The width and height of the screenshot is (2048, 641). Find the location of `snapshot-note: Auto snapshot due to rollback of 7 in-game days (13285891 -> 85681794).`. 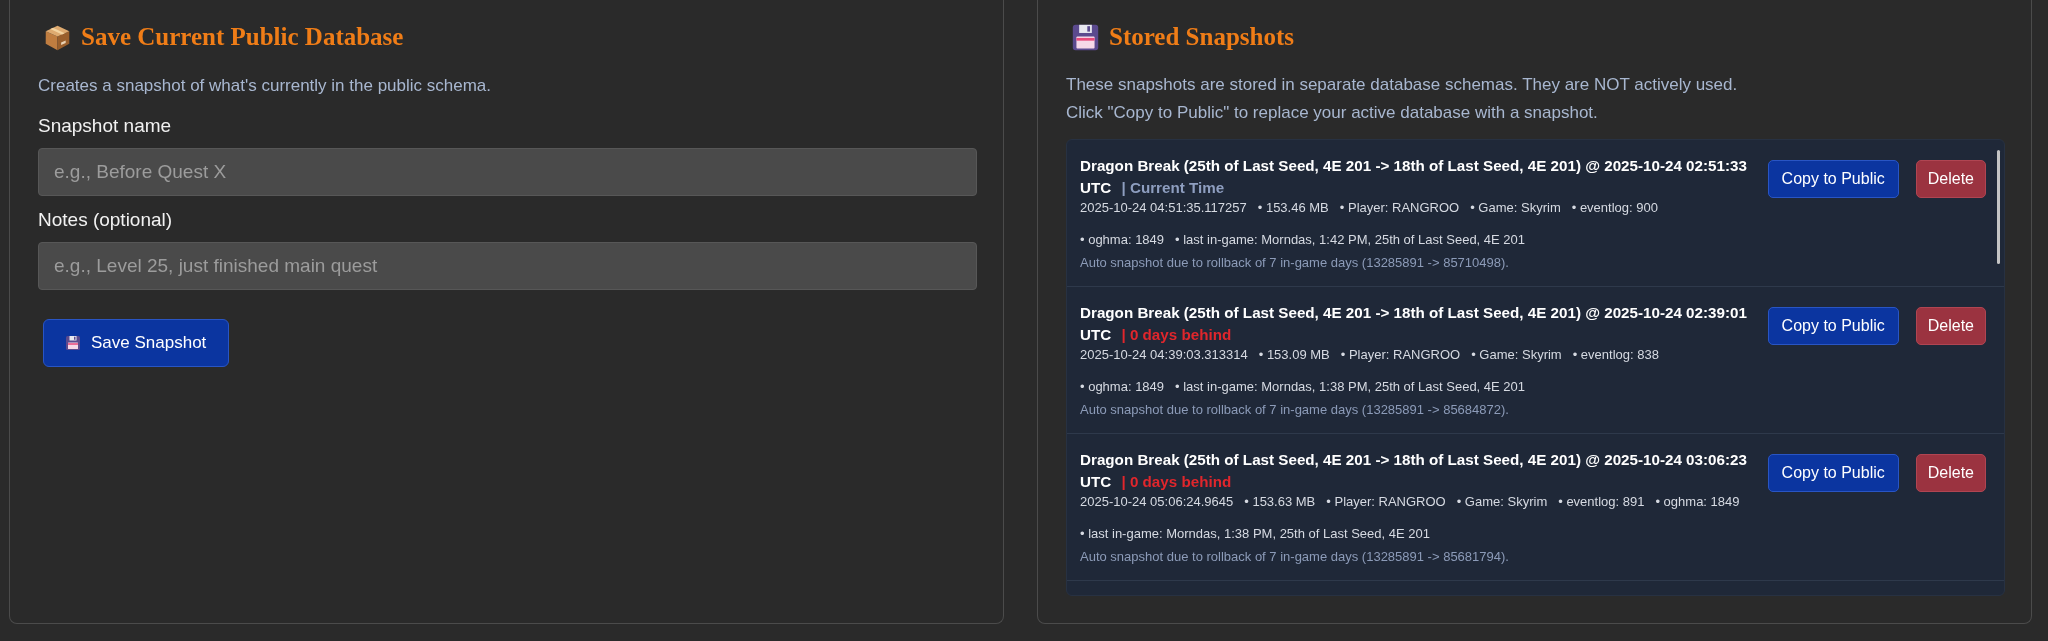

snapshot-note: Auto snapshot due to rollback of 7 in-game days (13285891 -> 85681794). is located at coordinates (1295, 557).